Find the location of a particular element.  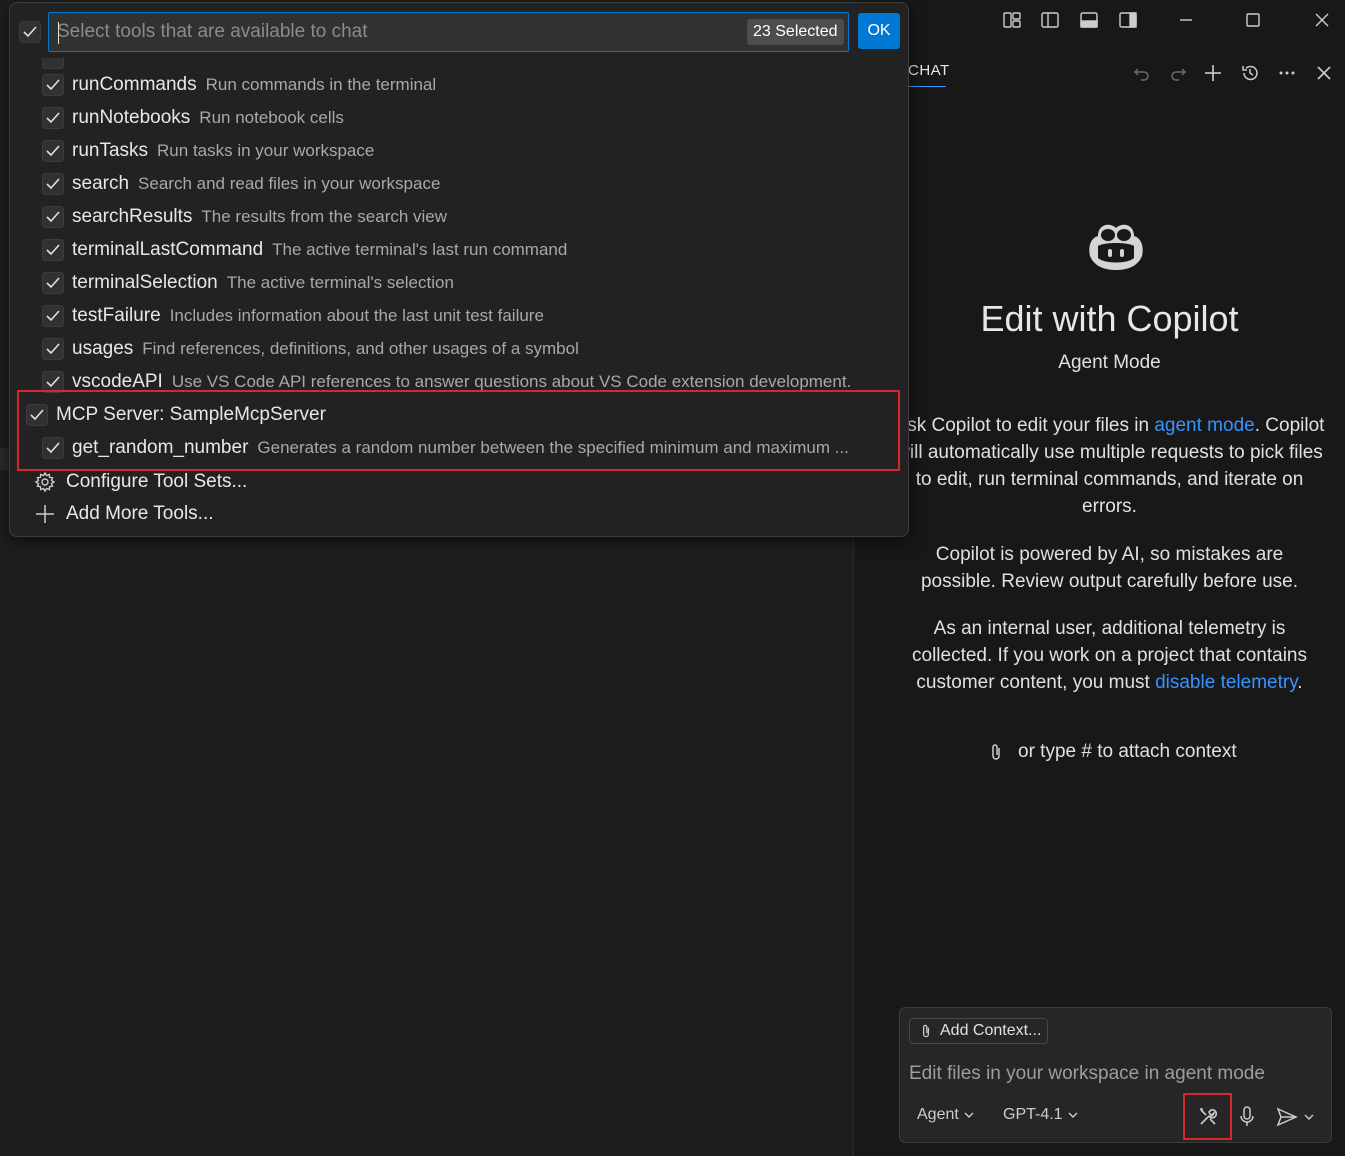

tool-name: runCommands is located at coordinates (134, 84).